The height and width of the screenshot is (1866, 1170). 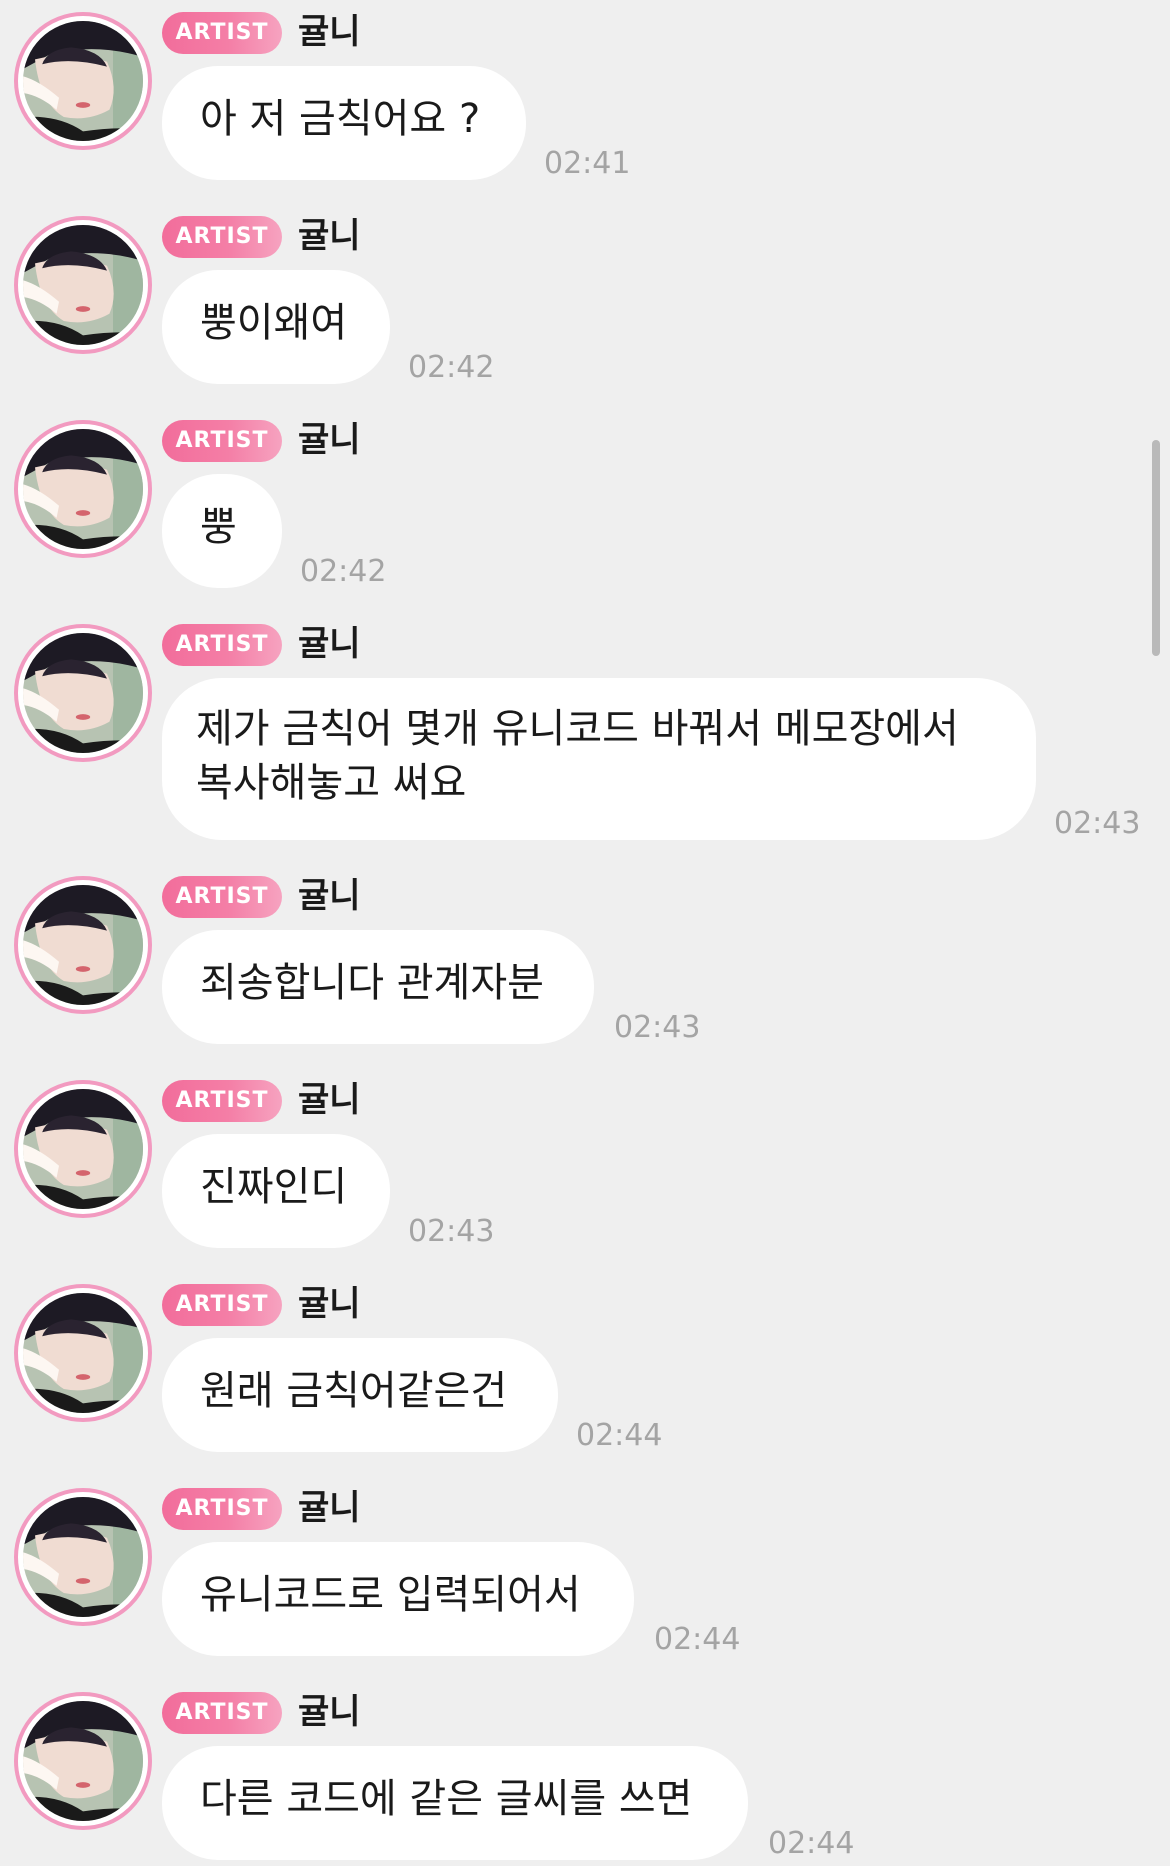 What do you see at coordinates (599, 759) in the screenshot?
I see `message-bubble: 제가 금칙어 몇개 유니코드 바꿔서 메모장에서 복사해놓고 써요` at bounding box center [599, 759].